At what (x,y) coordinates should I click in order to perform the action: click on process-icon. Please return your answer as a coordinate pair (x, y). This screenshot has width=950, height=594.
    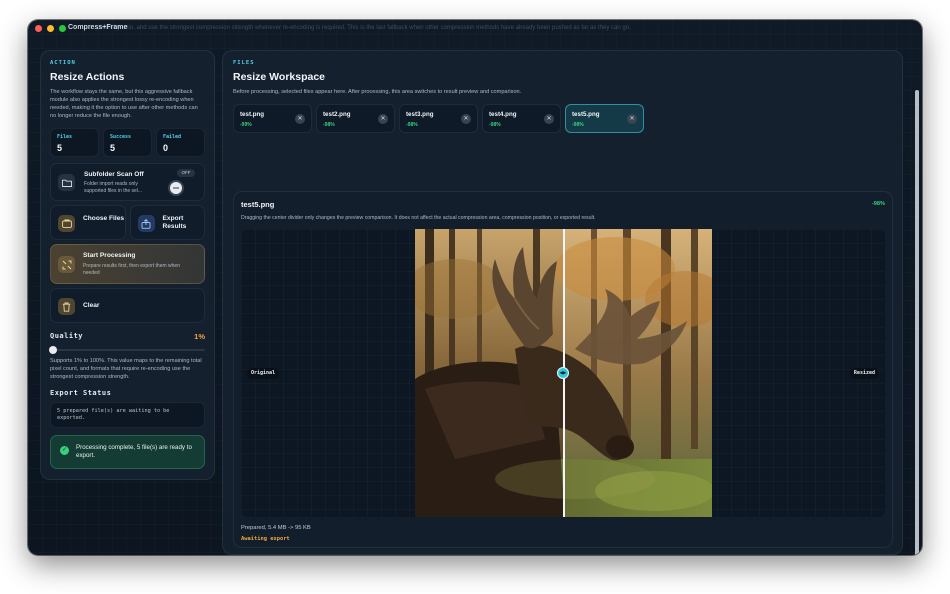
    Looking at the image, I should click on (66, 264).